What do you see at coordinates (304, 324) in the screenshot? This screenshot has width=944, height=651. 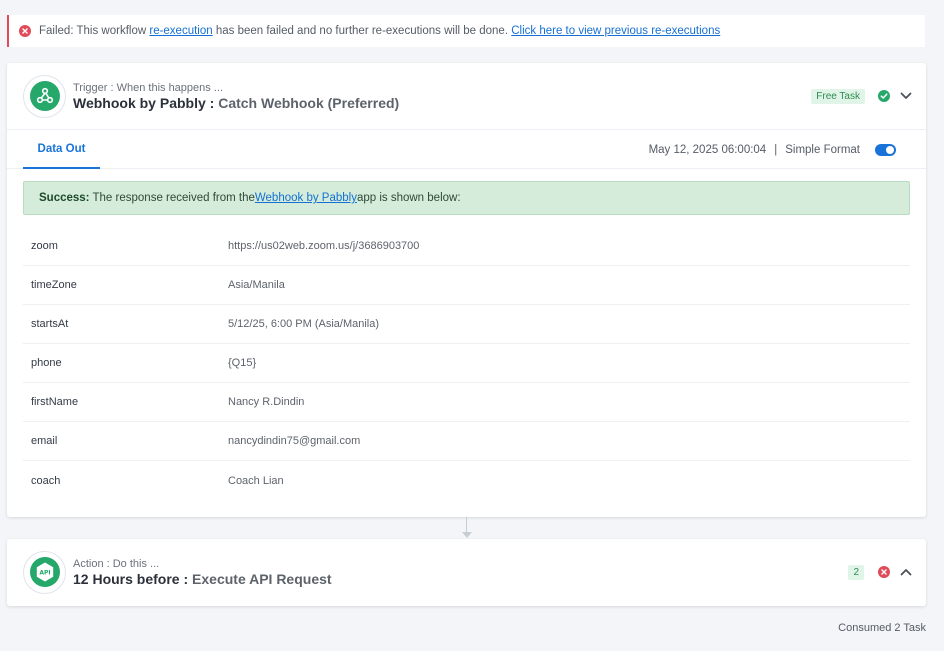 I see `field-value: 5/12/25, 6:00 PM (Asia/Manila)` at bounding box center [304, 324].